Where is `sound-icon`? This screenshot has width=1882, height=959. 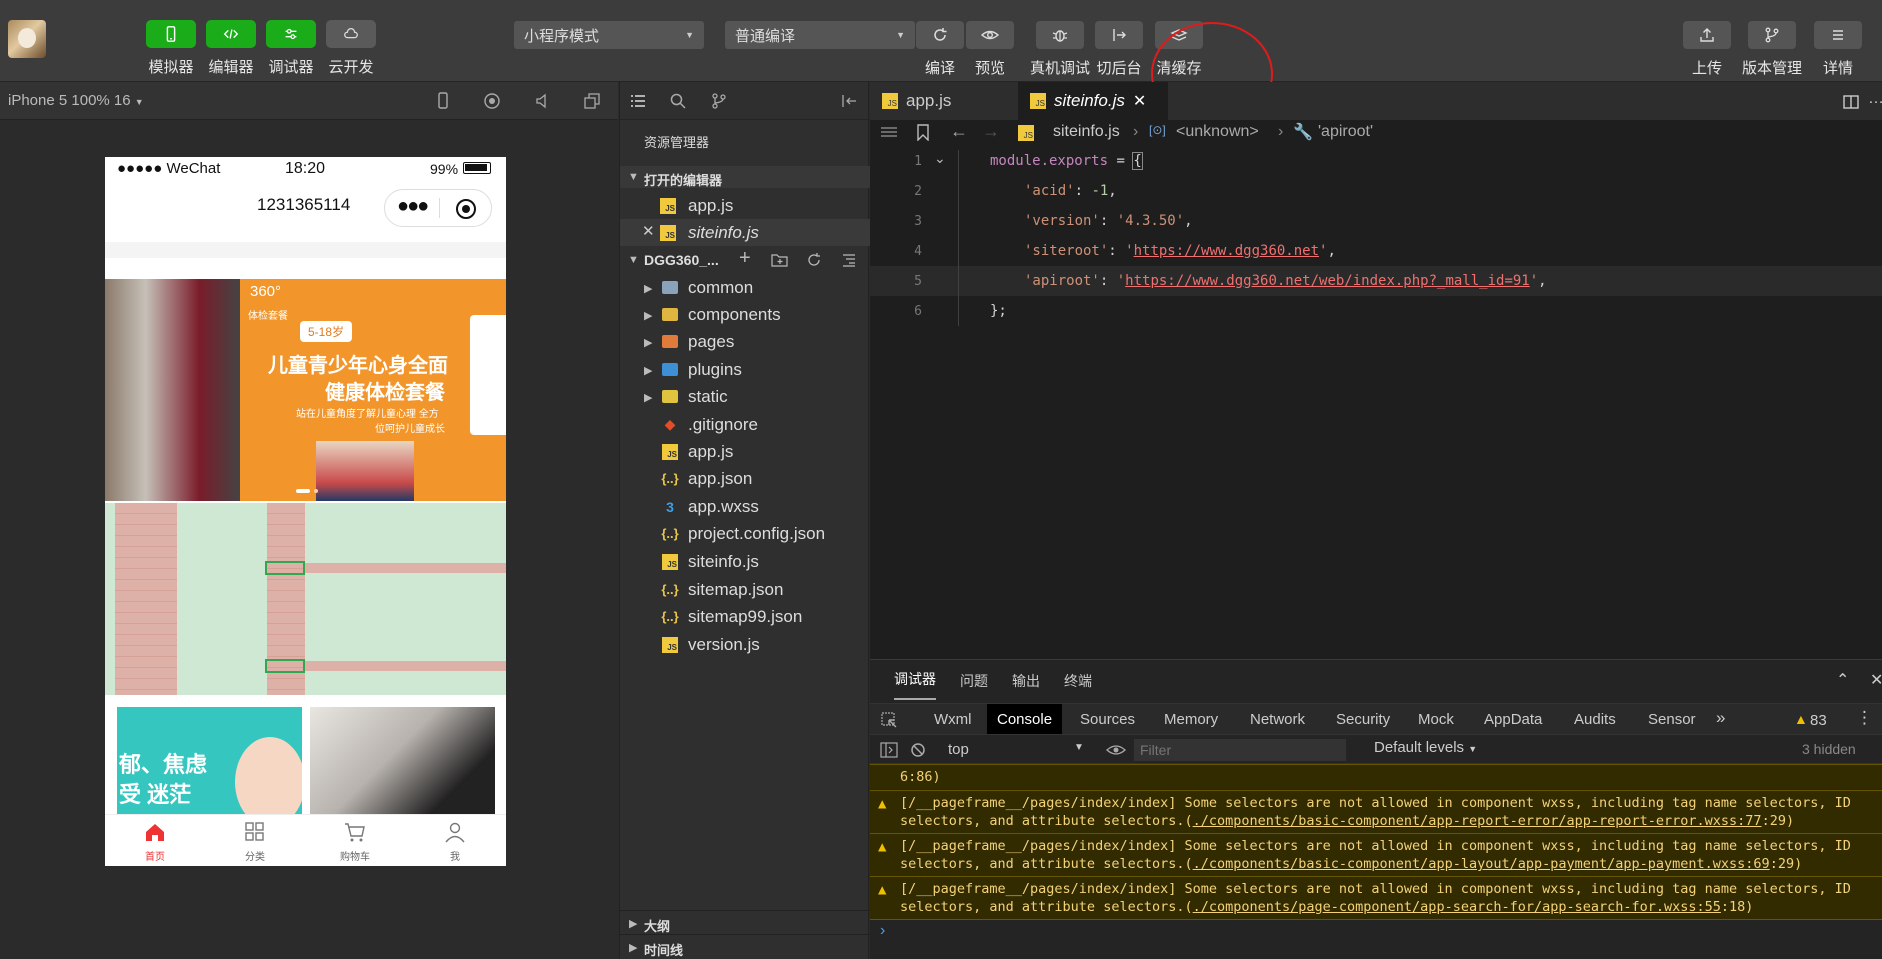
sound-icon is located at coordinates (543, 101).